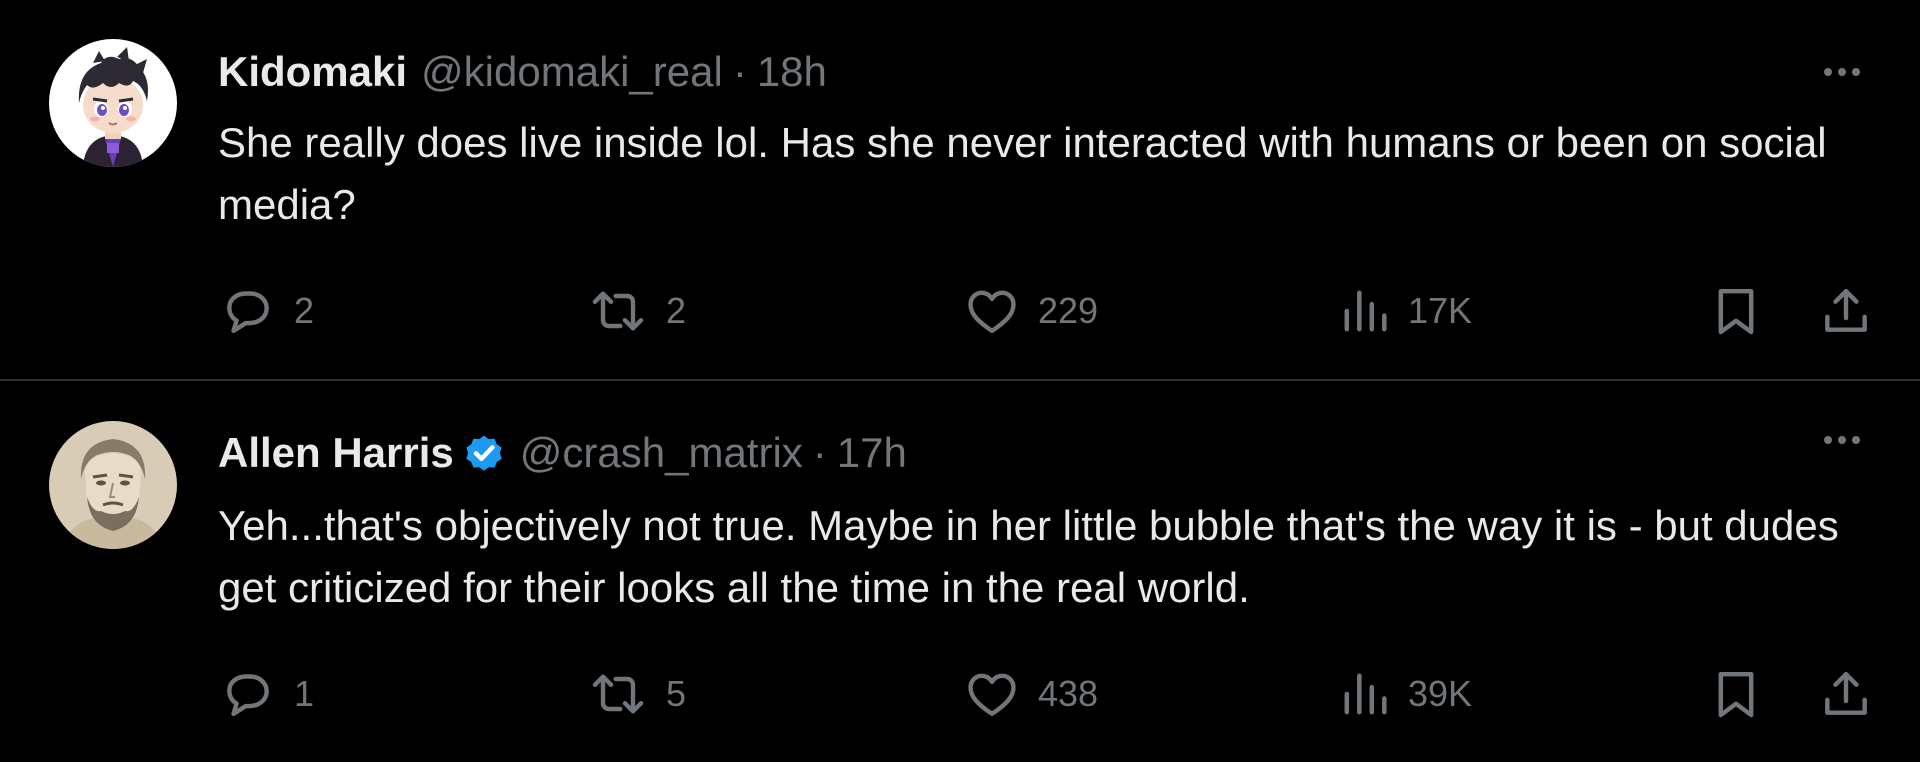 Image resolution: width=1920 pixels, height=762 pixels. I want to click on action-bar: 2 2 229 17K, so click(960, 311).